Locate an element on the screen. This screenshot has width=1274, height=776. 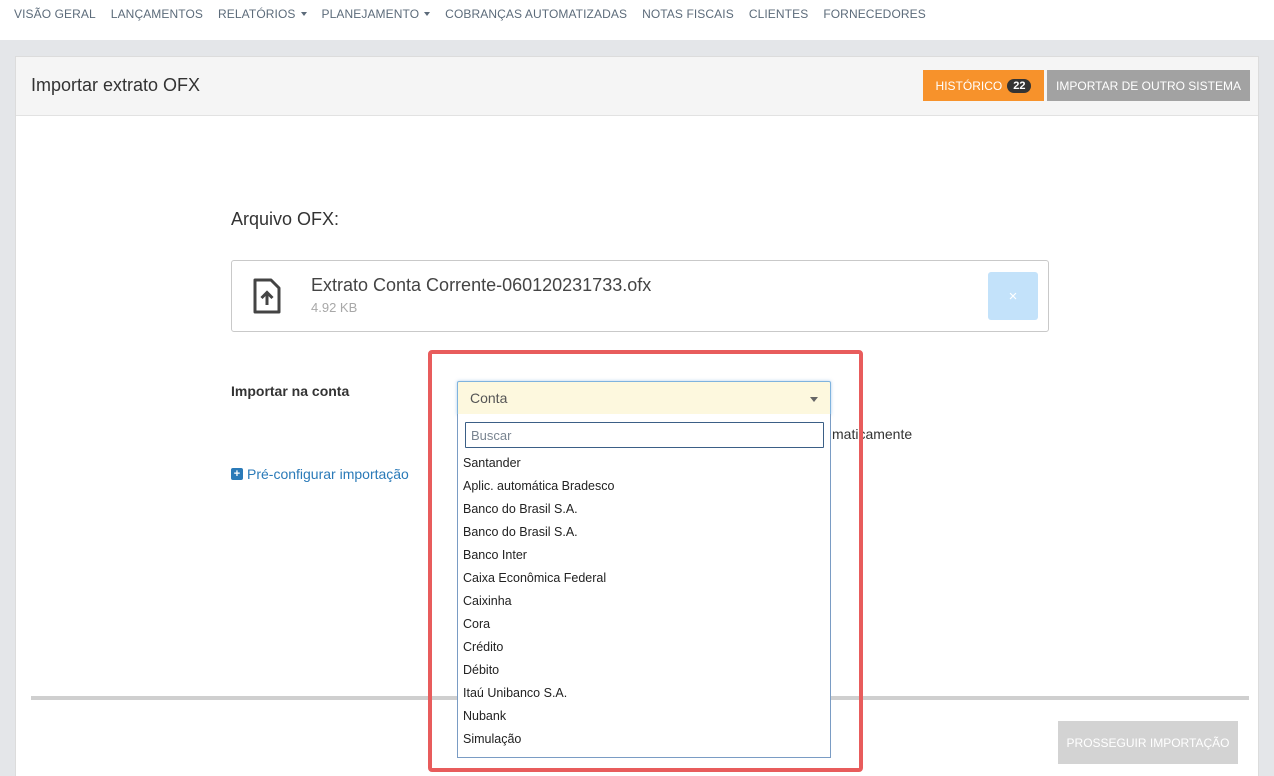
account-option: Aplic. automática Bradesco is located at coordinates (644, 486).